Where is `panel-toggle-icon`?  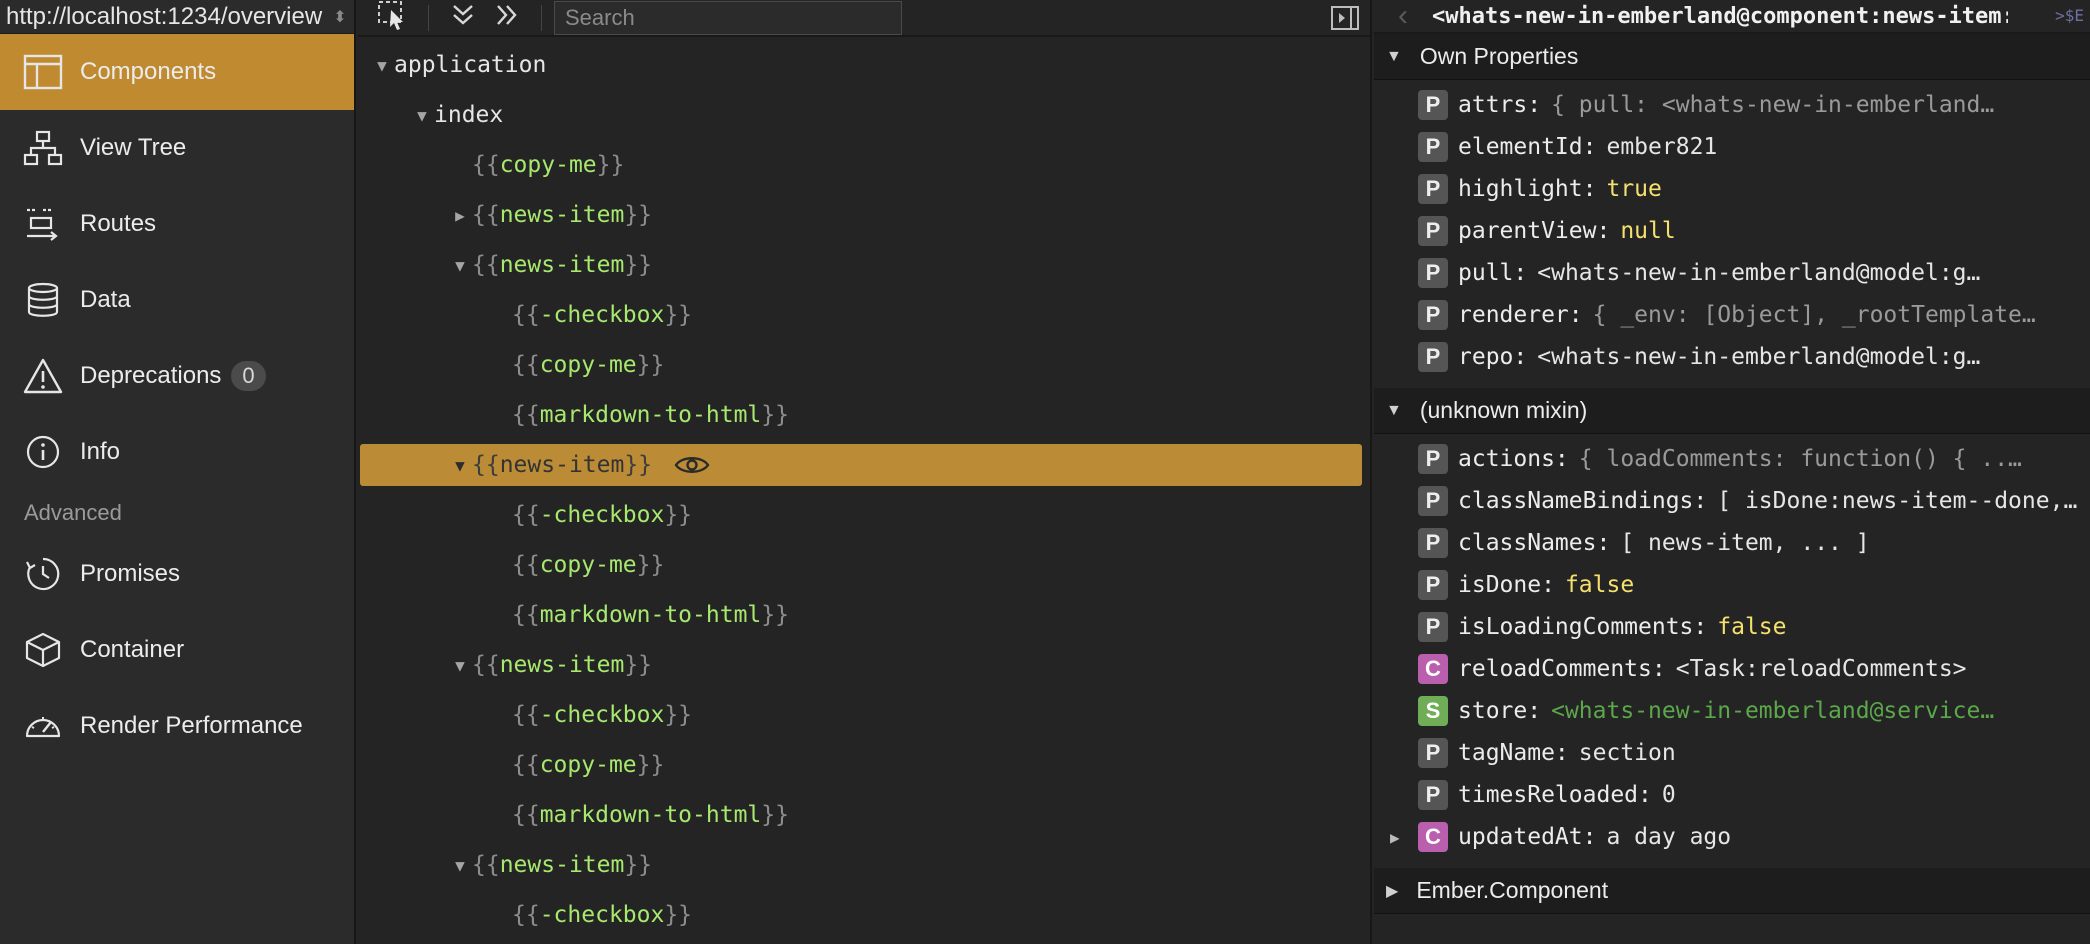
panel-toggle-icon is located at coordinates (1345, 21).